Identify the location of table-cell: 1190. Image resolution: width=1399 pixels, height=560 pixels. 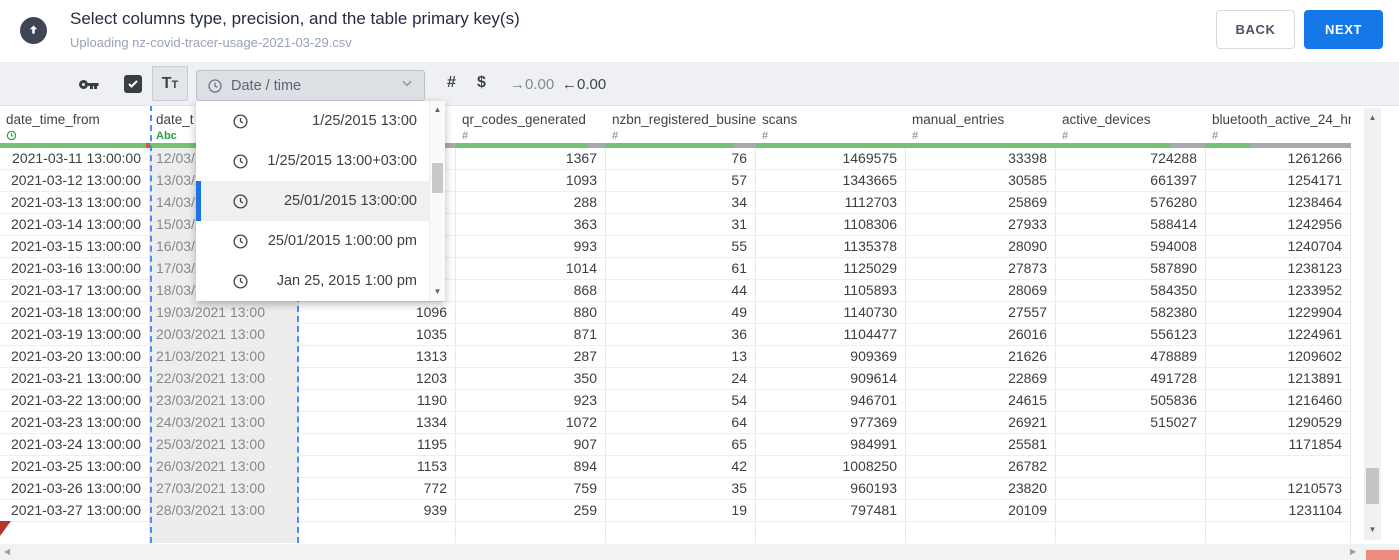
(377, 401).